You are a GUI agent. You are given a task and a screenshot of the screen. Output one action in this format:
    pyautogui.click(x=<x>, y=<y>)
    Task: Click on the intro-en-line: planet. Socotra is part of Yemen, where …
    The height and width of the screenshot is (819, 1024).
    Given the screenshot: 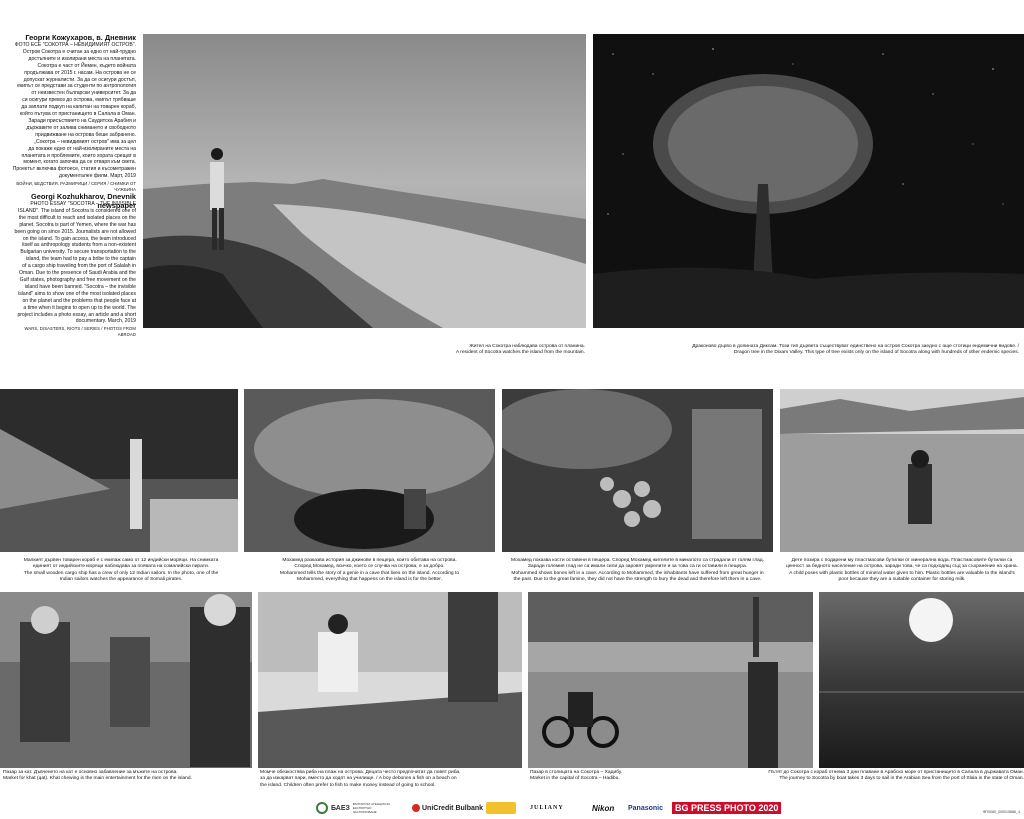 What is the action you would take?
    pyautogui.click(x=77, y=224)
    